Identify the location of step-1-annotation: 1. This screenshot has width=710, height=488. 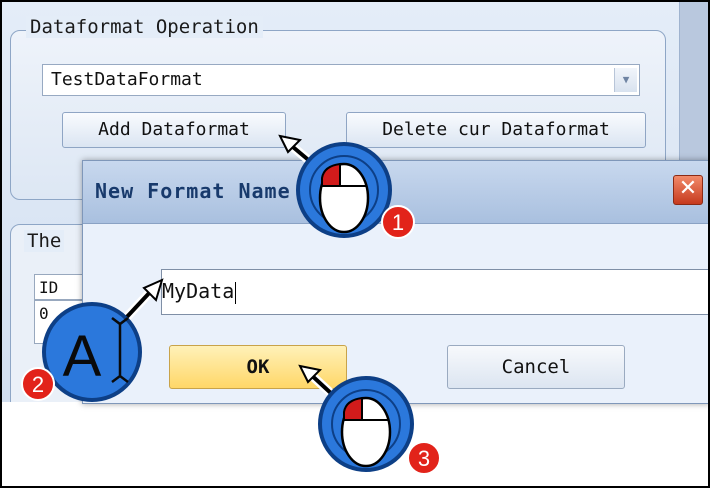
(346, 186).